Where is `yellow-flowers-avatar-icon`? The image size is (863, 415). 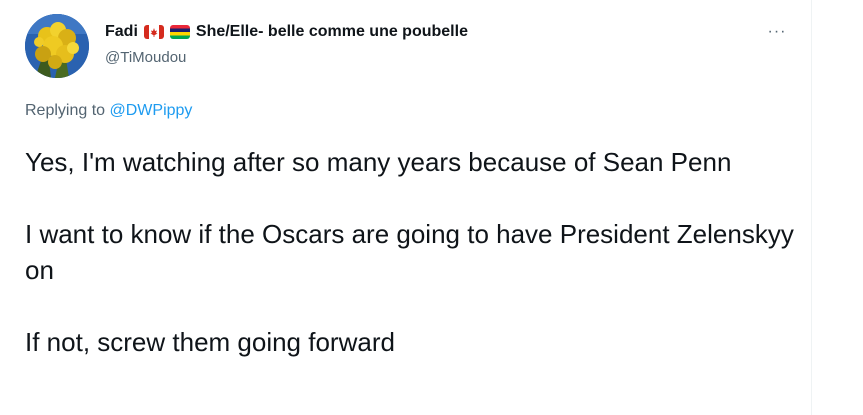
yellow-flowers-avatar-icon is located at coordinates (57, 46).